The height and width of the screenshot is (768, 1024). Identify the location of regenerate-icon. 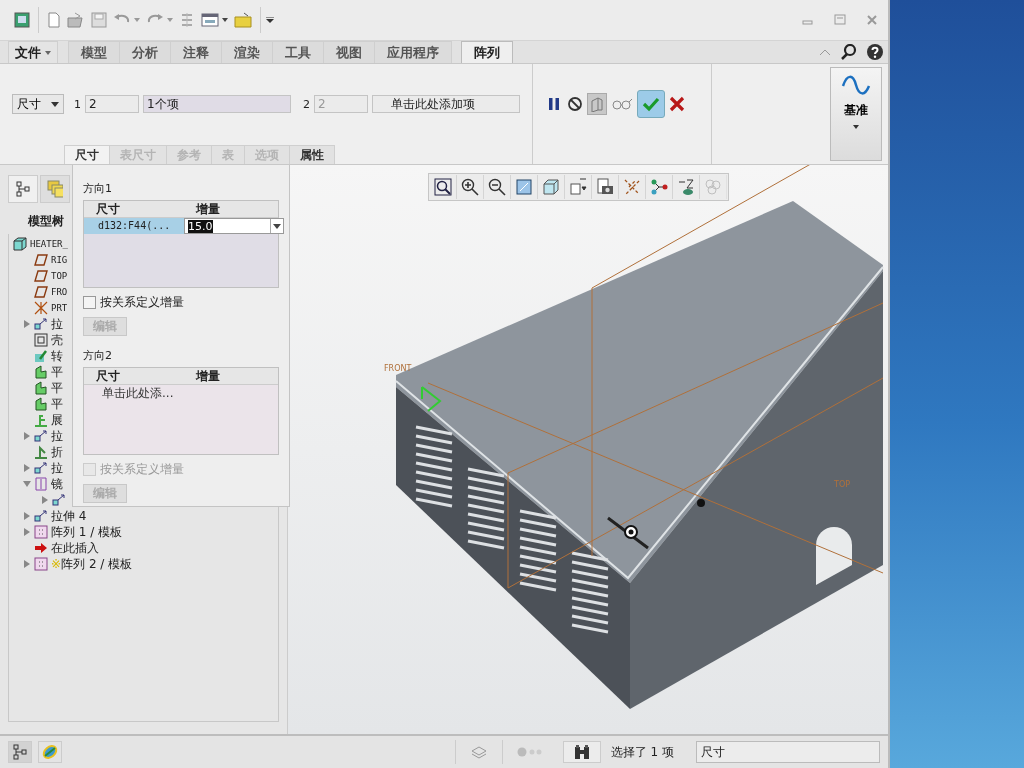
(187, 20).